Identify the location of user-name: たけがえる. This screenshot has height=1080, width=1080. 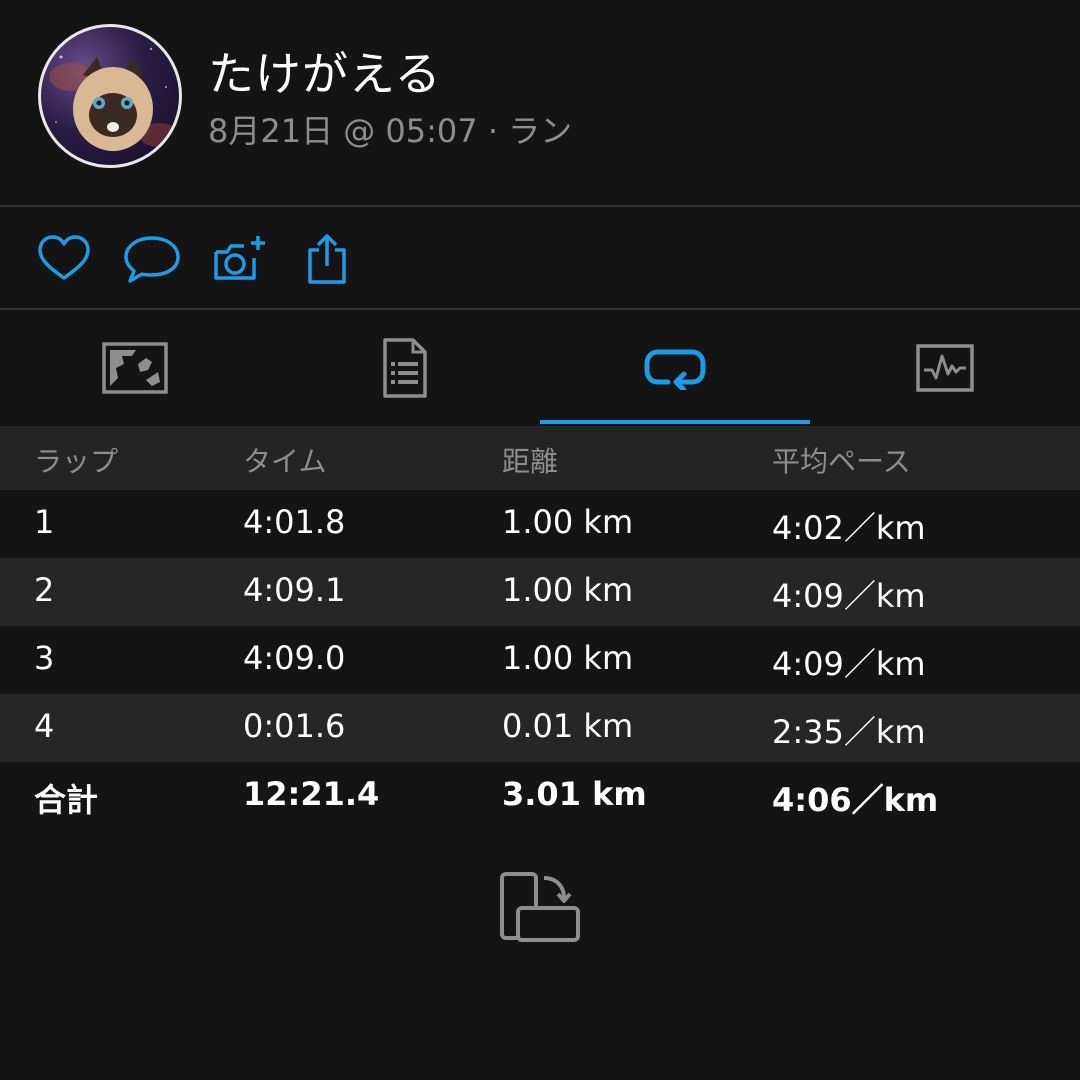
(325, 71).